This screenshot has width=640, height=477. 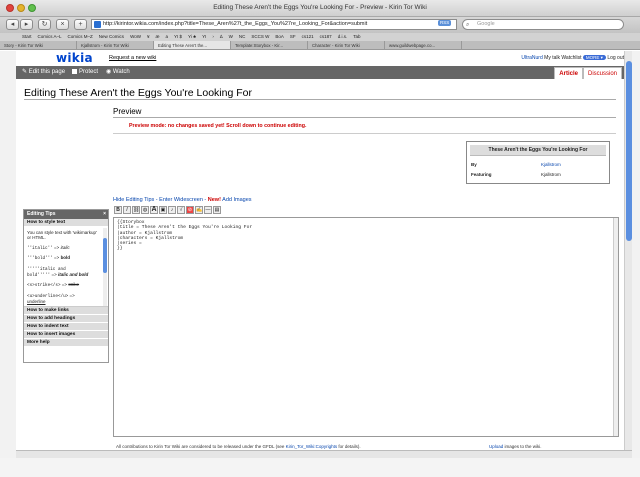 What do you see at coordinates (66, 327) in the screenshot?
I see `tip-section-indent: How to indent text` at bounding box center [66, 327].